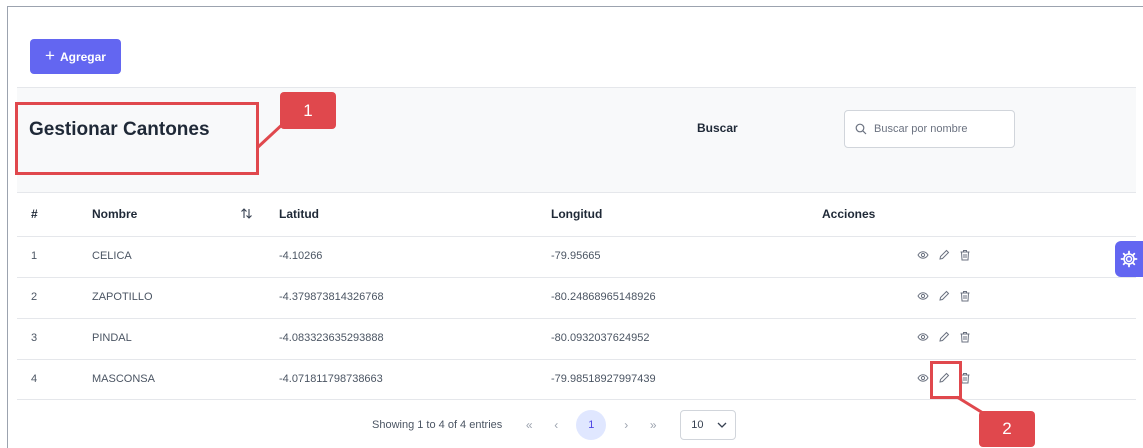  What do you see at coordinates (600, 338) in the screenshot?
I see `cell-longitud: -80.0932037624952` at bounding box center [600, 338].